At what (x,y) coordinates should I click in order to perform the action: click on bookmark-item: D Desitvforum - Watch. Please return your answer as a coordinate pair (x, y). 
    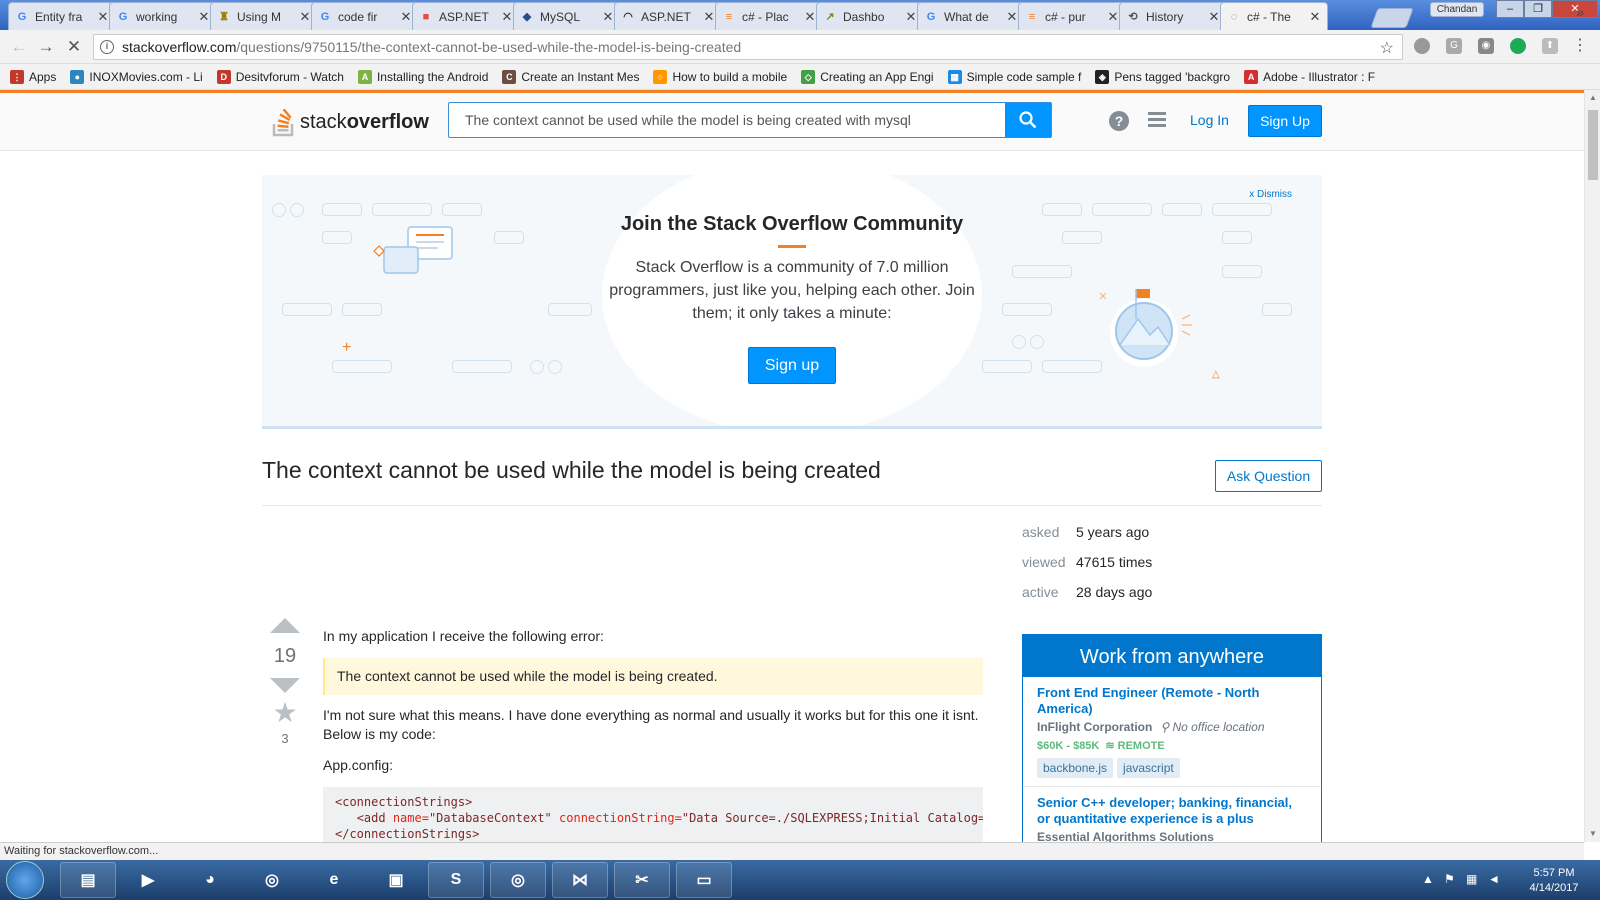
    Looking at the image, I should click on (280, 76).